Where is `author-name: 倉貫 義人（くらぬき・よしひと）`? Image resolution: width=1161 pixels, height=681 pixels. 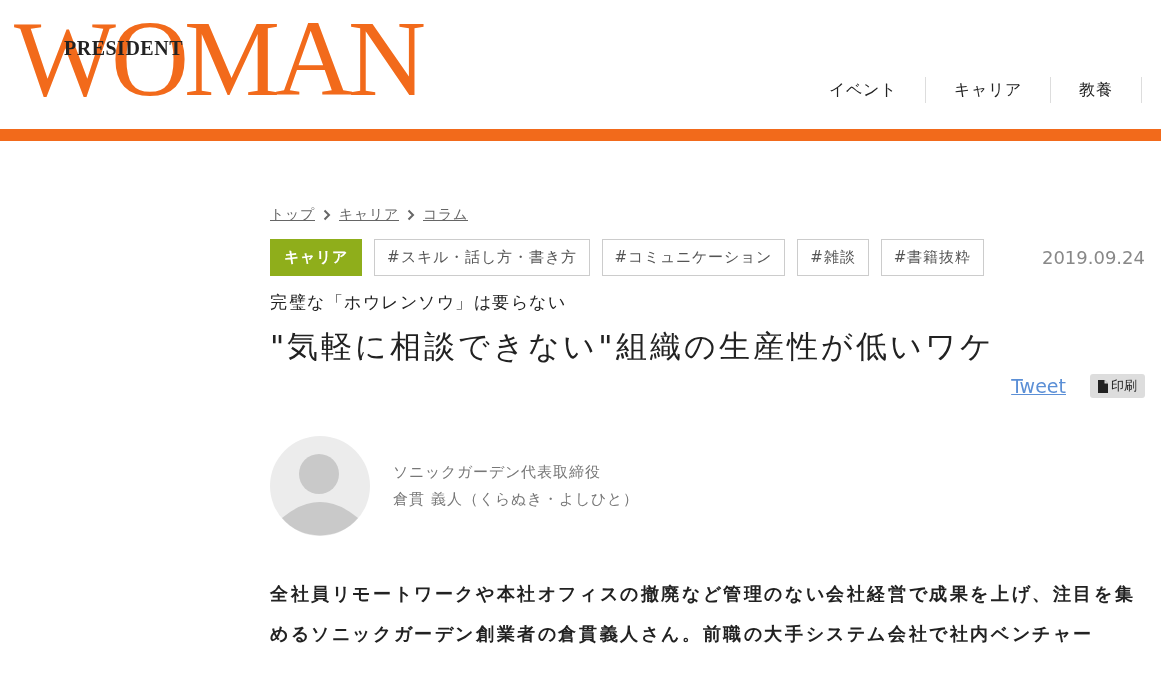
author-name: 倉貫 義人（くらぬき・よしひと） is located at coordinates (516, 499).